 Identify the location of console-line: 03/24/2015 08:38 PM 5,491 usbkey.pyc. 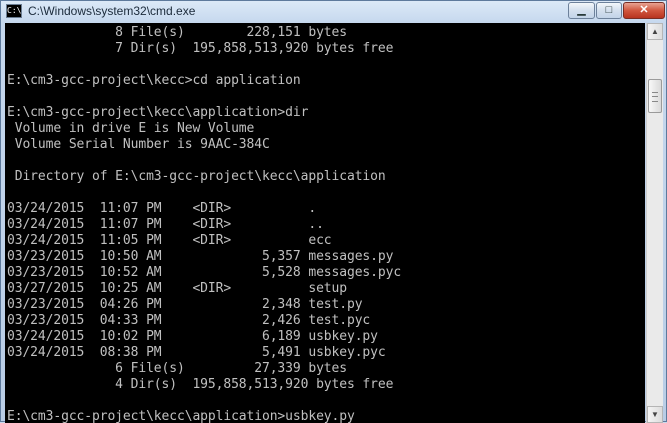
(196, 352).